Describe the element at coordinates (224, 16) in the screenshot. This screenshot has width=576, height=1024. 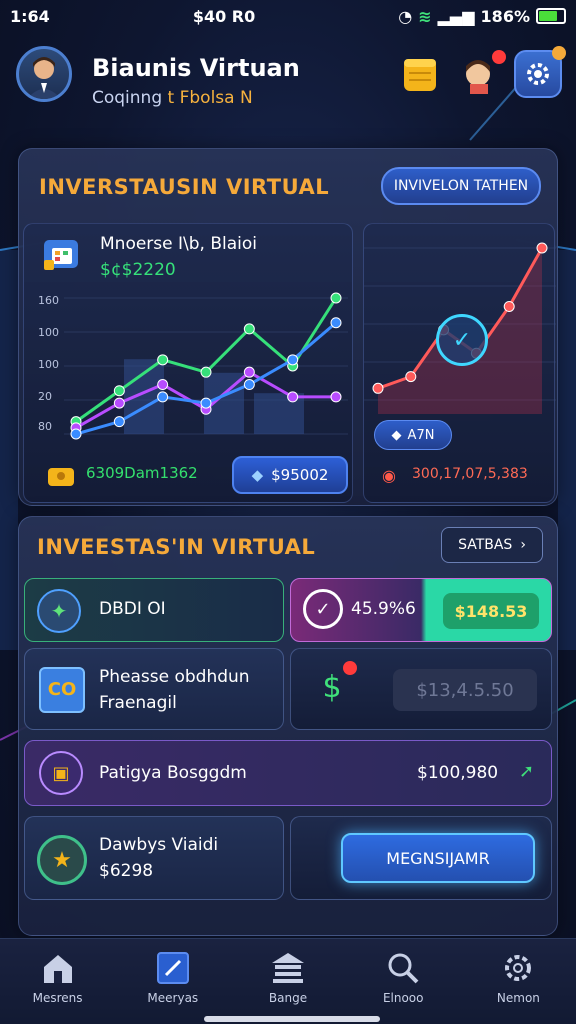
I see `status-center: $40 R0` at that location.